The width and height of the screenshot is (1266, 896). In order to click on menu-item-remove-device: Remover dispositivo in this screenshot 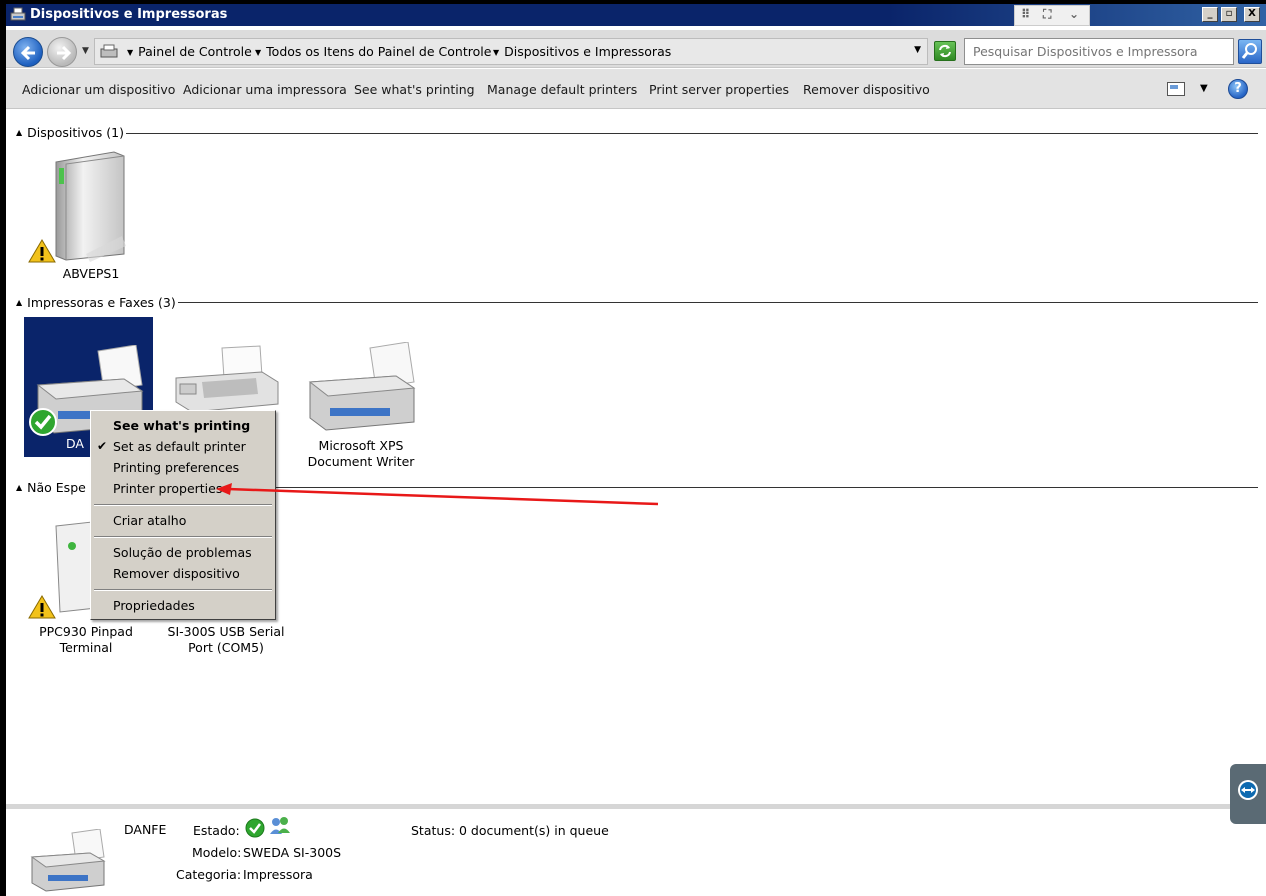, I will do `click(176, 573)`.